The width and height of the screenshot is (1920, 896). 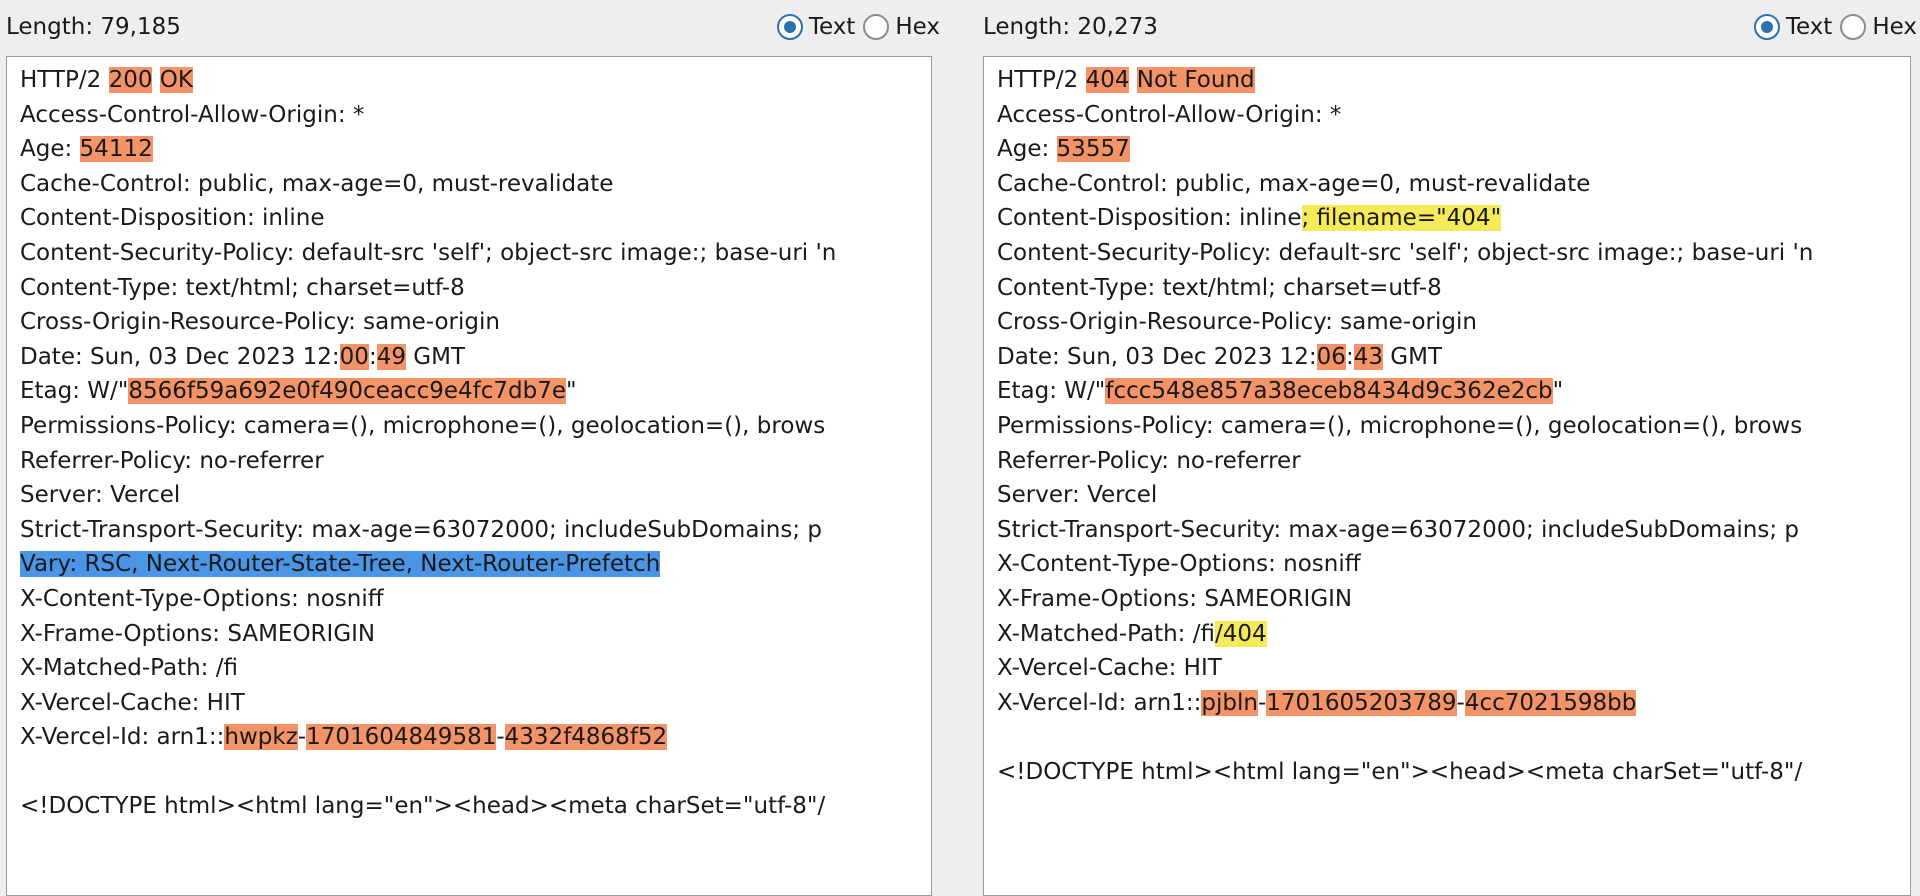 What do you see at coordinates (132, 702) in the screenshot?
I see `line-text: X-Vercel-Cache: HIT` at bounding box center [132, 702].